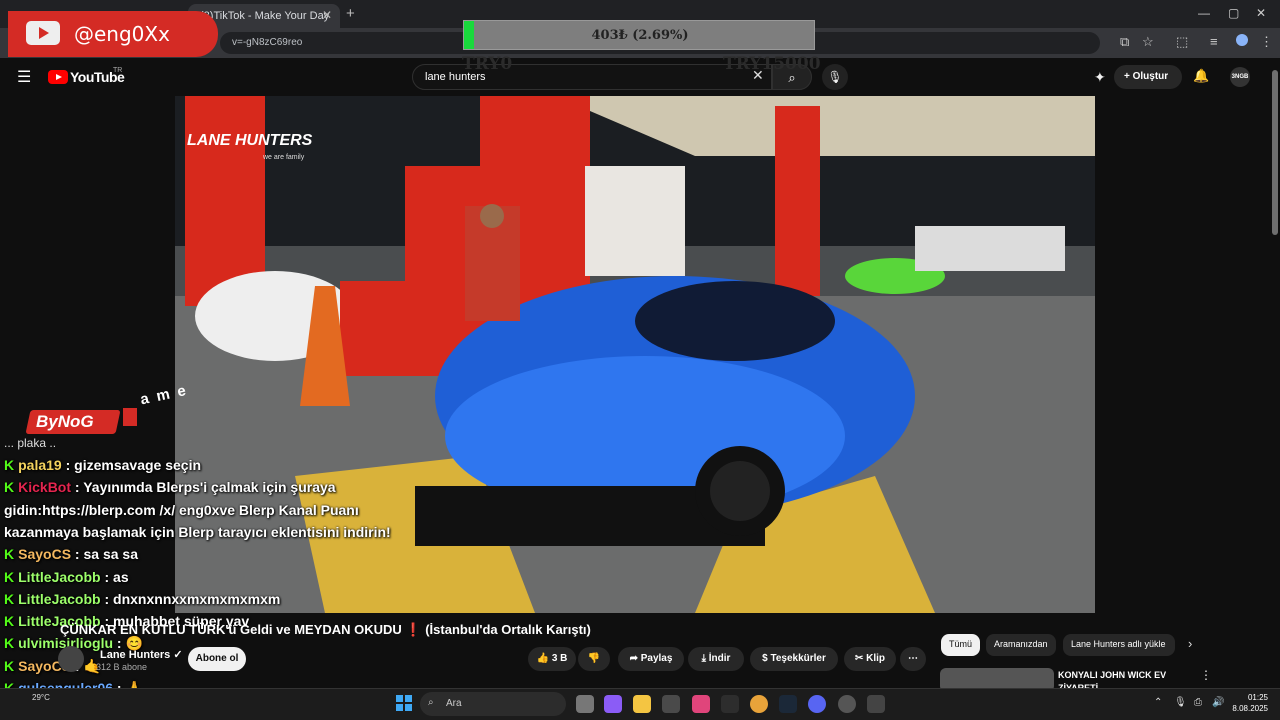 This screenshot has width=1280, height=720. I want to click on chat-text: : sa sa sa, so click(104, 554).